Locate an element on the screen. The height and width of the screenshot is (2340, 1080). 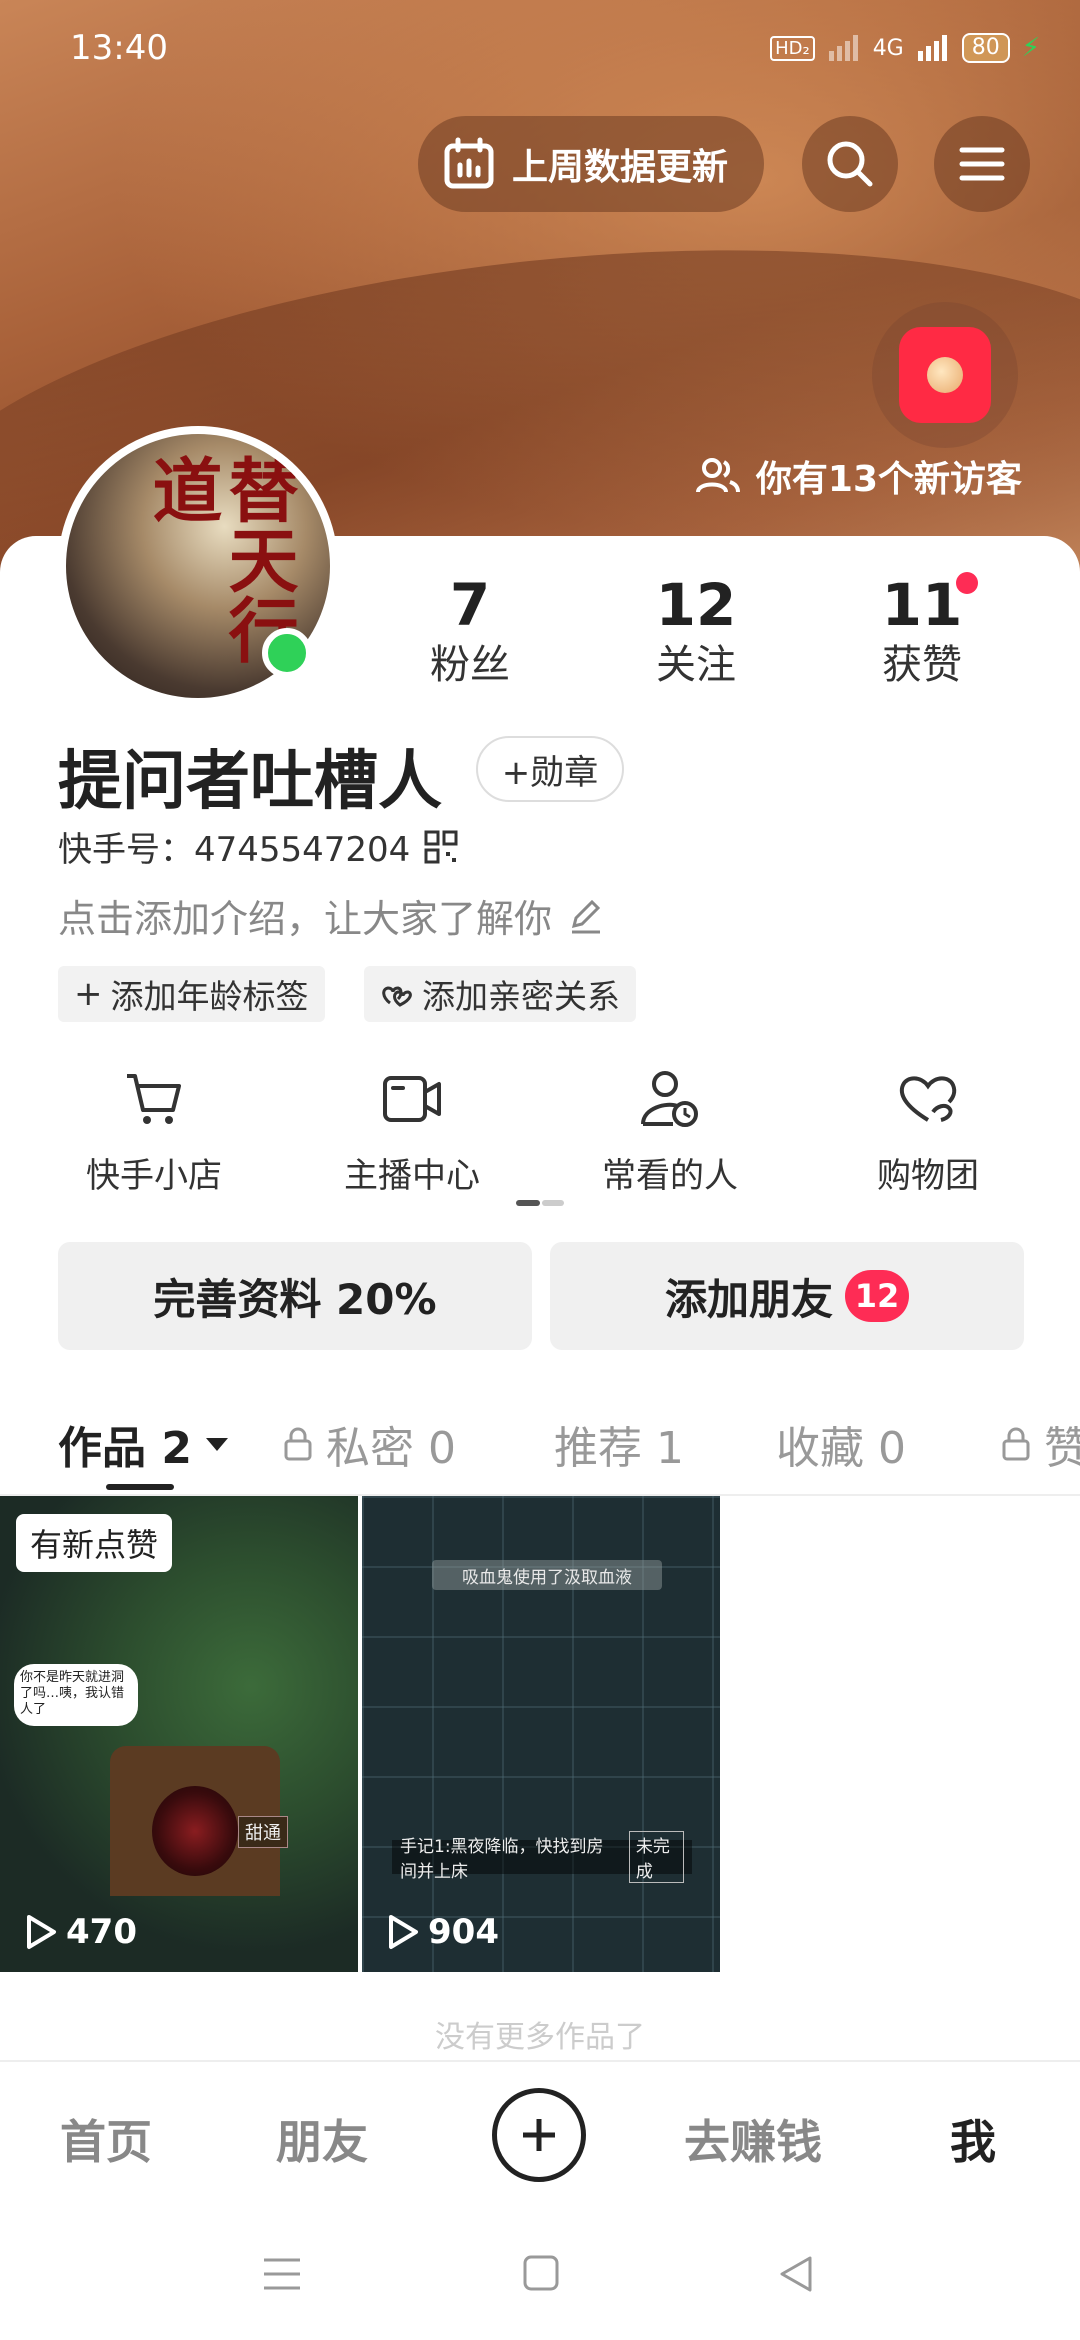
red-packet-button is located at coordinates (945, 375).